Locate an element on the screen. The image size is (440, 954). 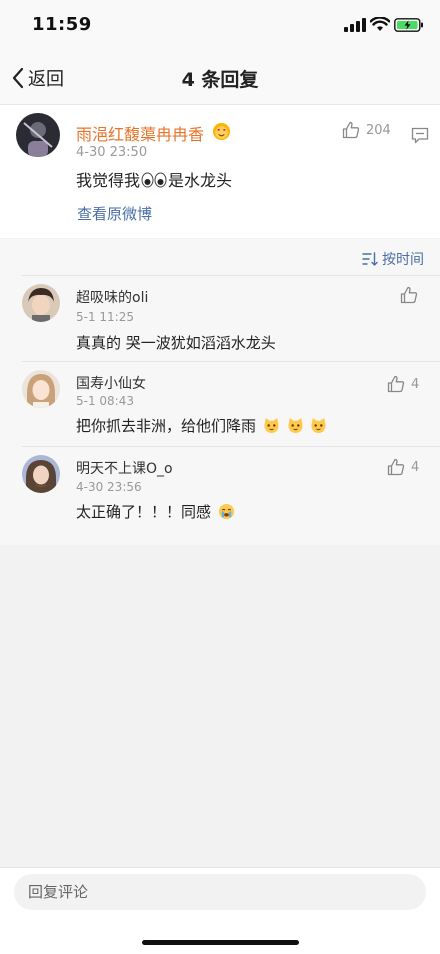
post-date: 4-30 23:50 is located at coordinates (112, 152).